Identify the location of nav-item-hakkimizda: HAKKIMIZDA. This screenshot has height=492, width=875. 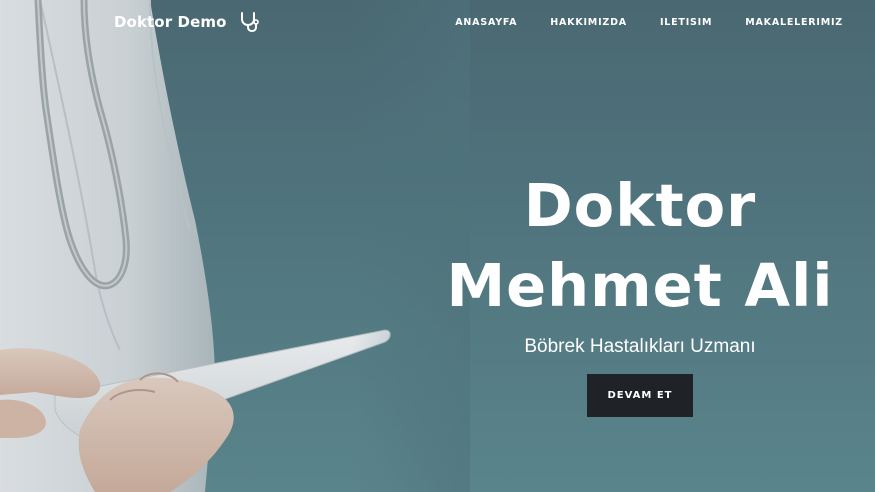
(588, 22).